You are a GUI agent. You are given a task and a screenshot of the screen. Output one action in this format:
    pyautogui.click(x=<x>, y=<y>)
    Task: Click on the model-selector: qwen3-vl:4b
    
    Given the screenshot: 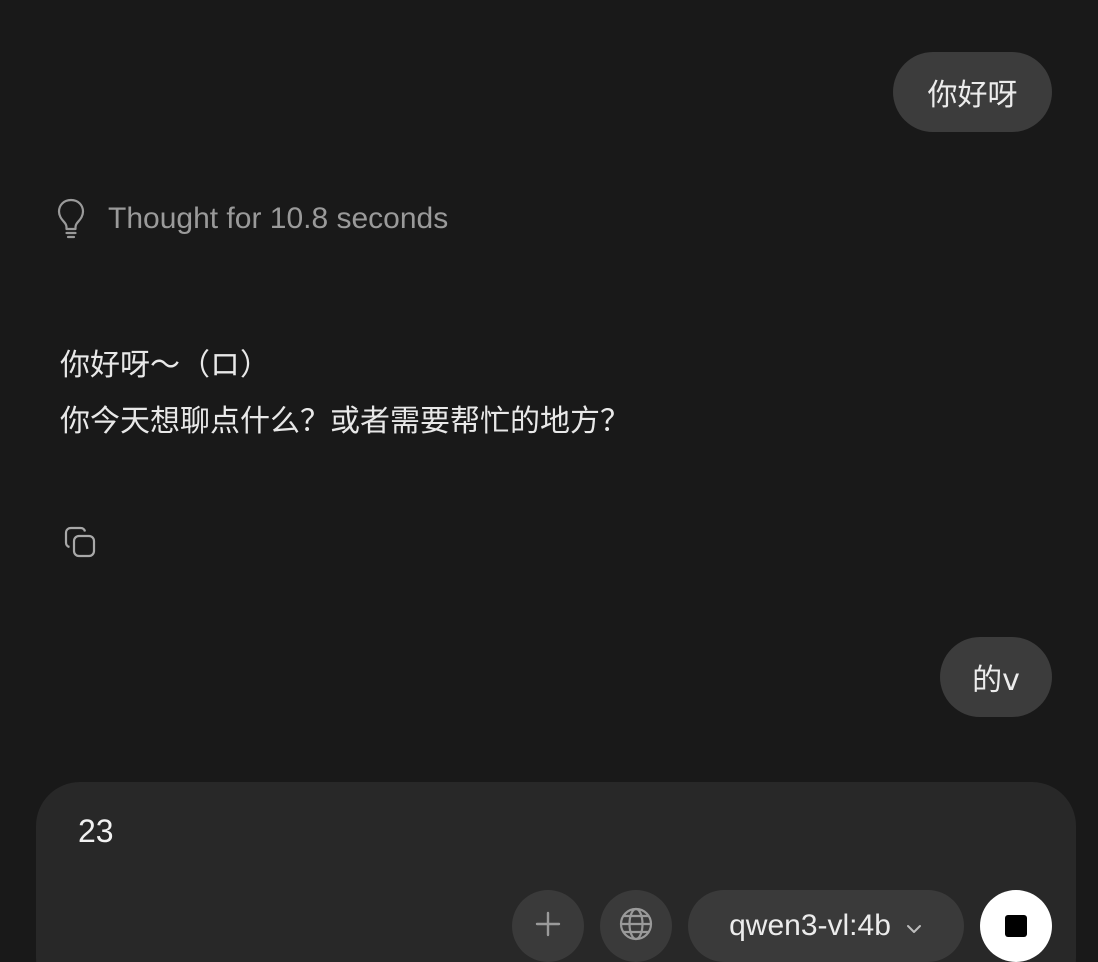 What is the action you would take?
    pyautogui.click(x=826, y=926)
    